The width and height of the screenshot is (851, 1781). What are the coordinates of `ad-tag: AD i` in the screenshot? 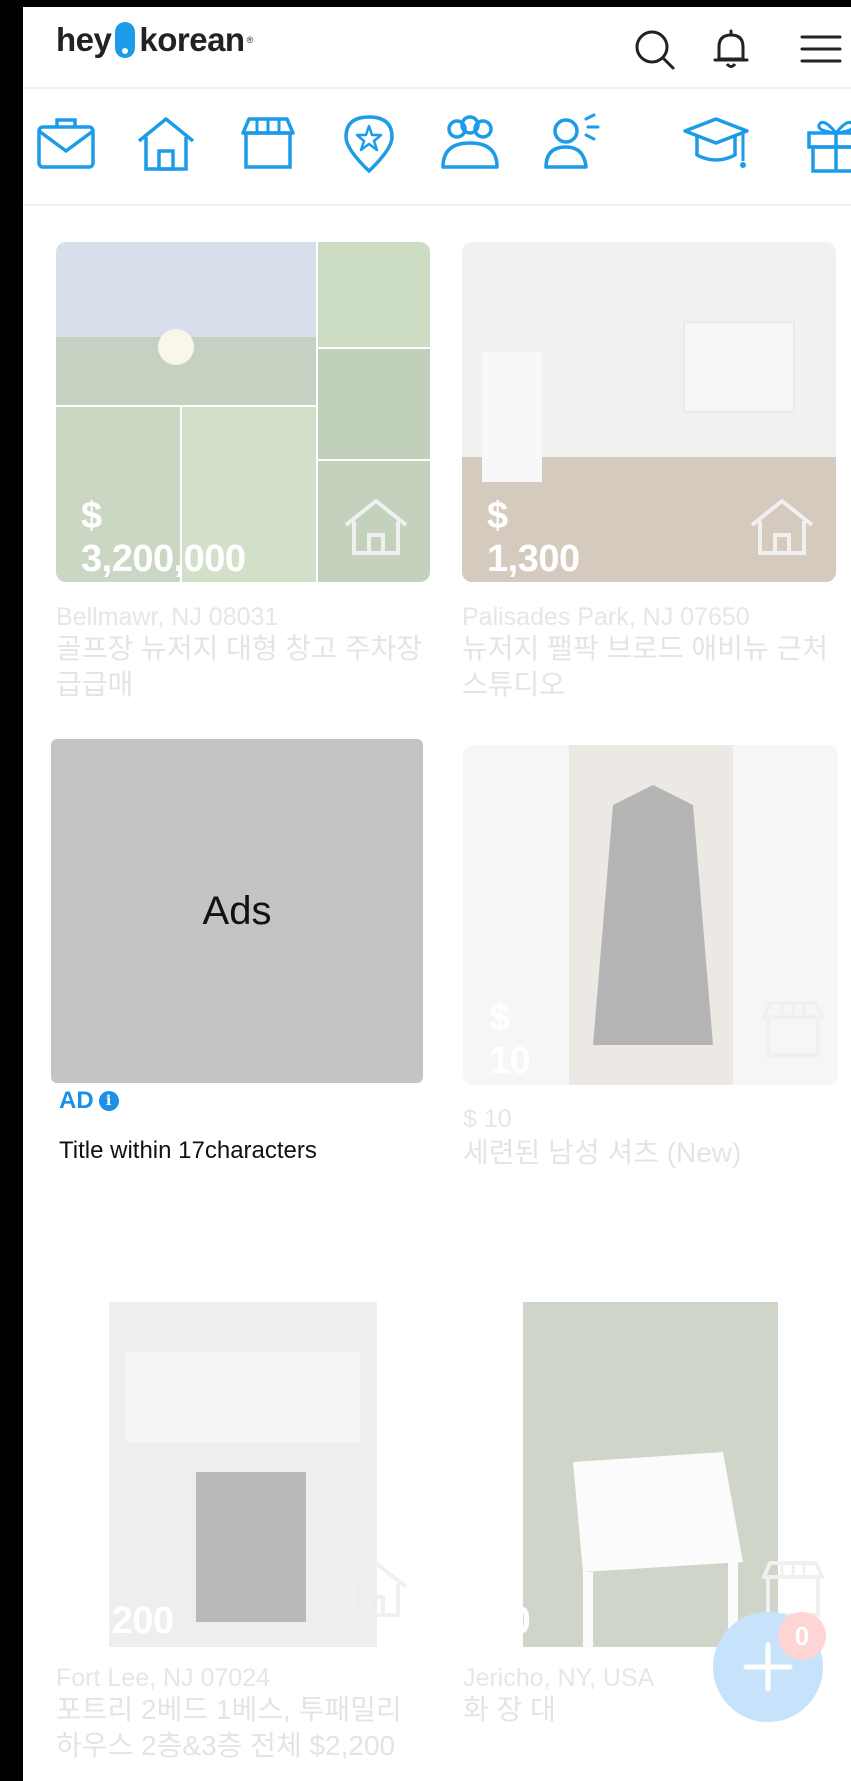 It's located at (89, 1101).